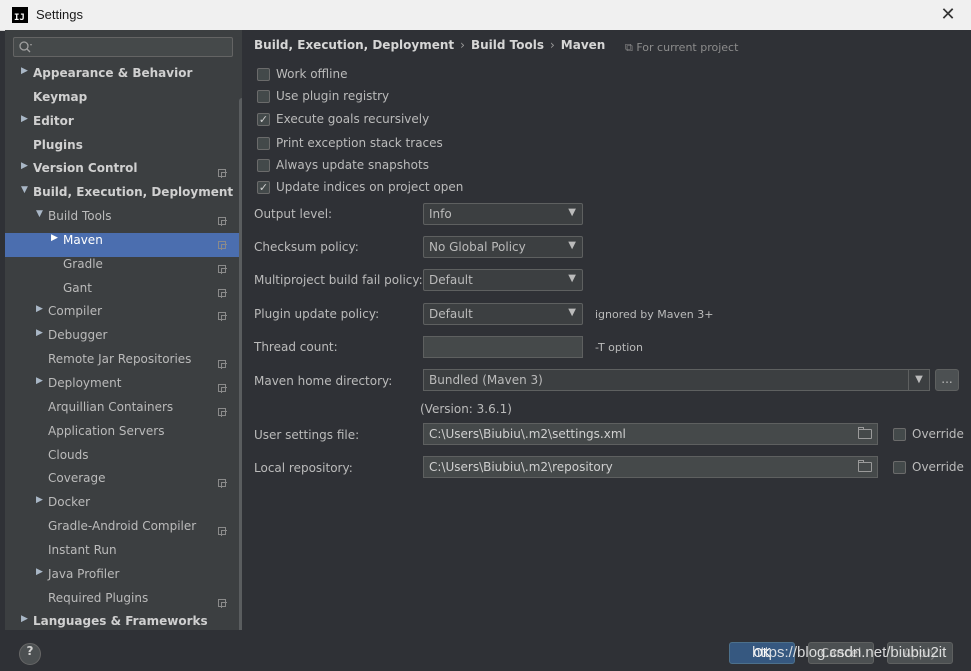 This screenshot has width=971, height=671. What do you see at coordinates (938, 467) in the screenshot?
I see `checkbox-label: Override` at bounding box center [938, 467].